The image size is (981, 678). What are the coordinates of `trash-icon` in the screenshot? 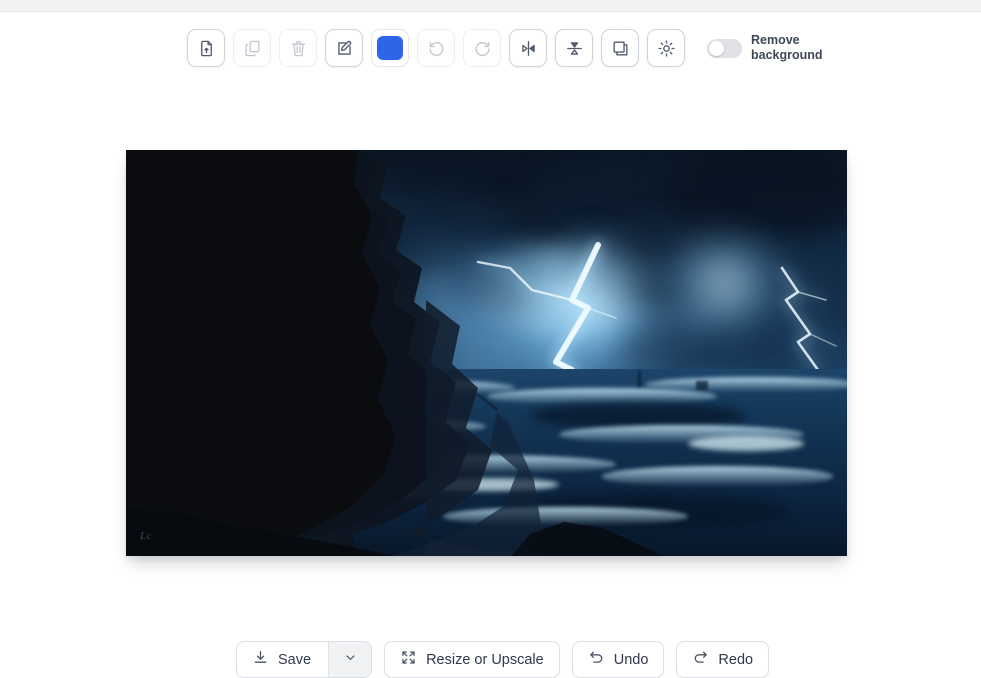 It's located at (298, 48).